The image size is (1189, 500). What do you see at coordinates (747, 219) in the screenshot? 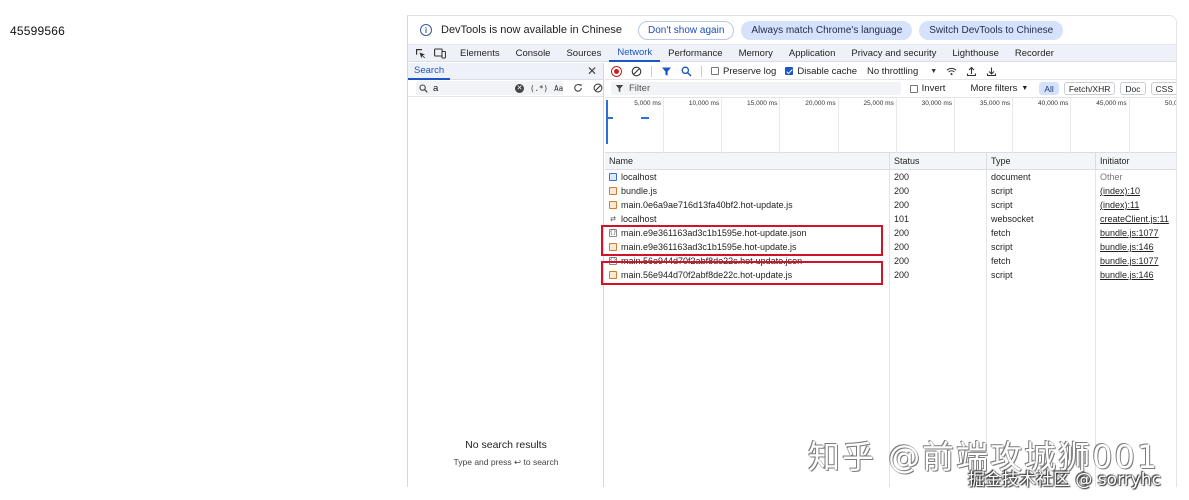
I see `request-name-cell: ⇄ localhost` at bounding box center [747, 219].